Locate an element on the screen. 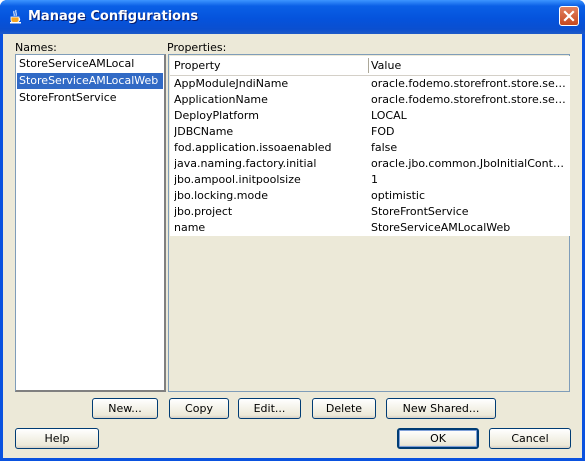  close-button is located at coordinates (569, 16).